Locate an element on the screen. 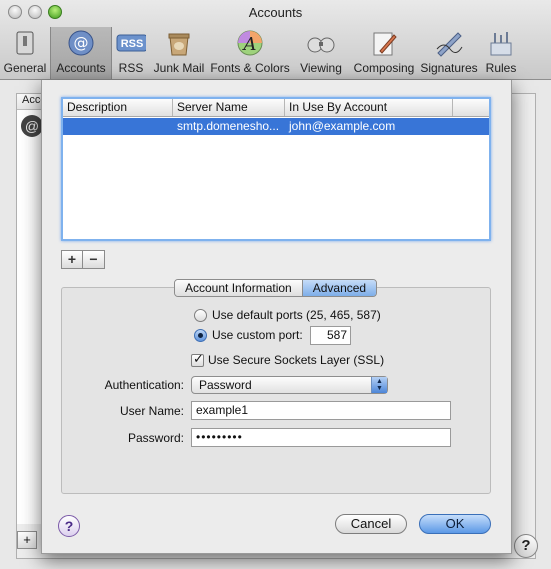 The height and width of the screenshot is (569, 551). rss-icon: RSS is located at coordinates (131, 43).